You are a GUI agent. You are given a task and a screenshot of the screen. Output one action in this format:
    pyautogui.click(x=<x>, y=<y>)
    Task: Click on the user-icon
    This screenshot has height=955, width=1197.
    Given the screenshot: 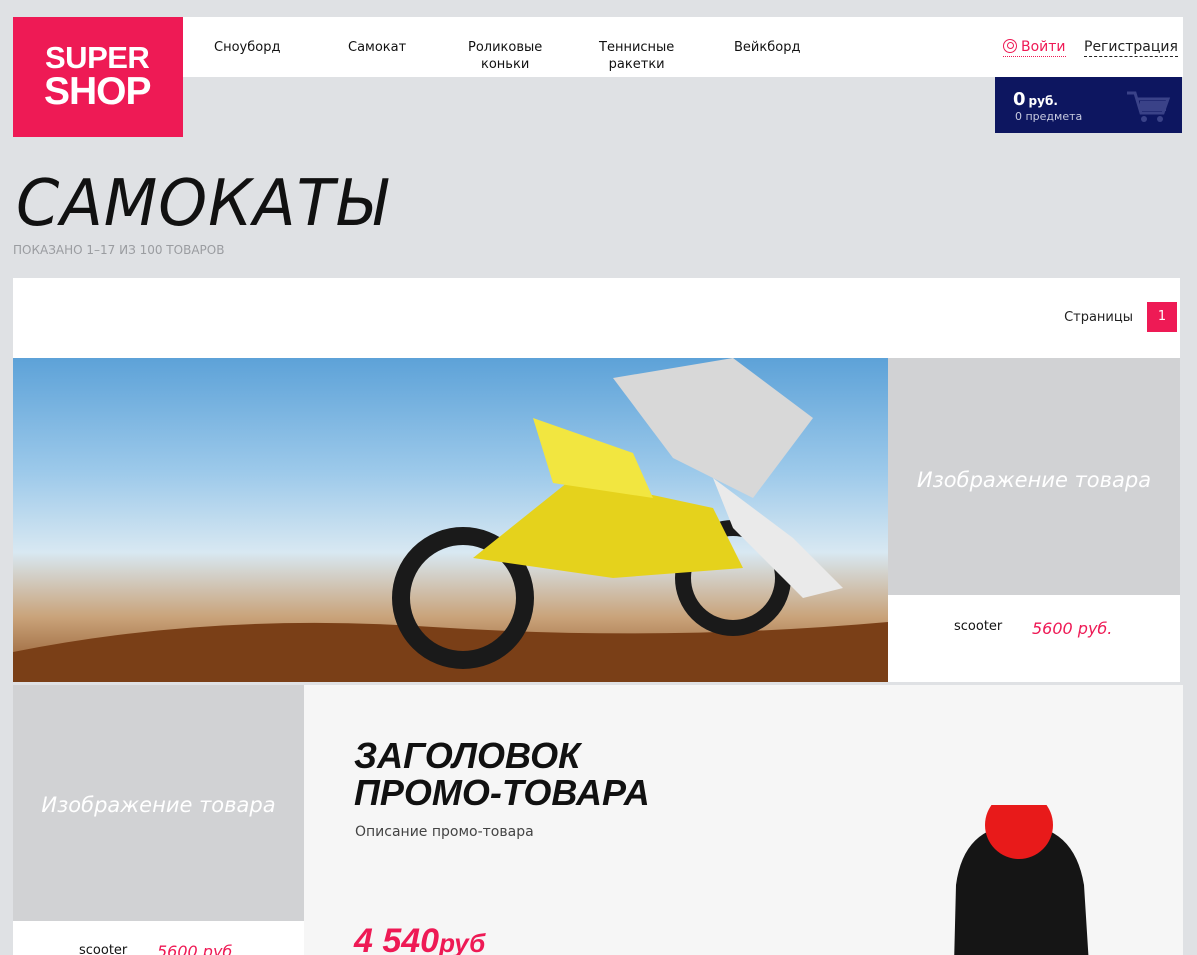 What is the action you would take?
    pyautogui.click(x=1010, y=46)
    